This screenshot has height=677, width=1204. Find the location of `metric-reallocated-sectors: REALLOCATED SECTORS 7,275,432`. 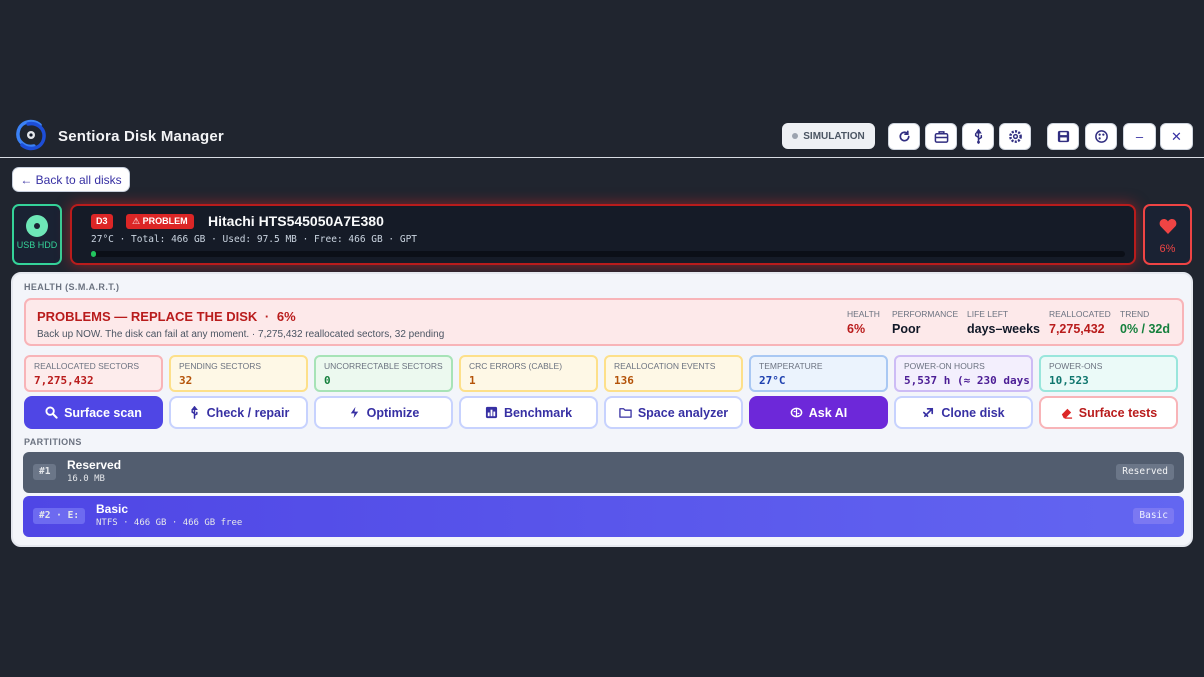

metric-reallocated-sectors: REALLOCATED SECTORS 7,275,432 is located at coordinates (93, 373).